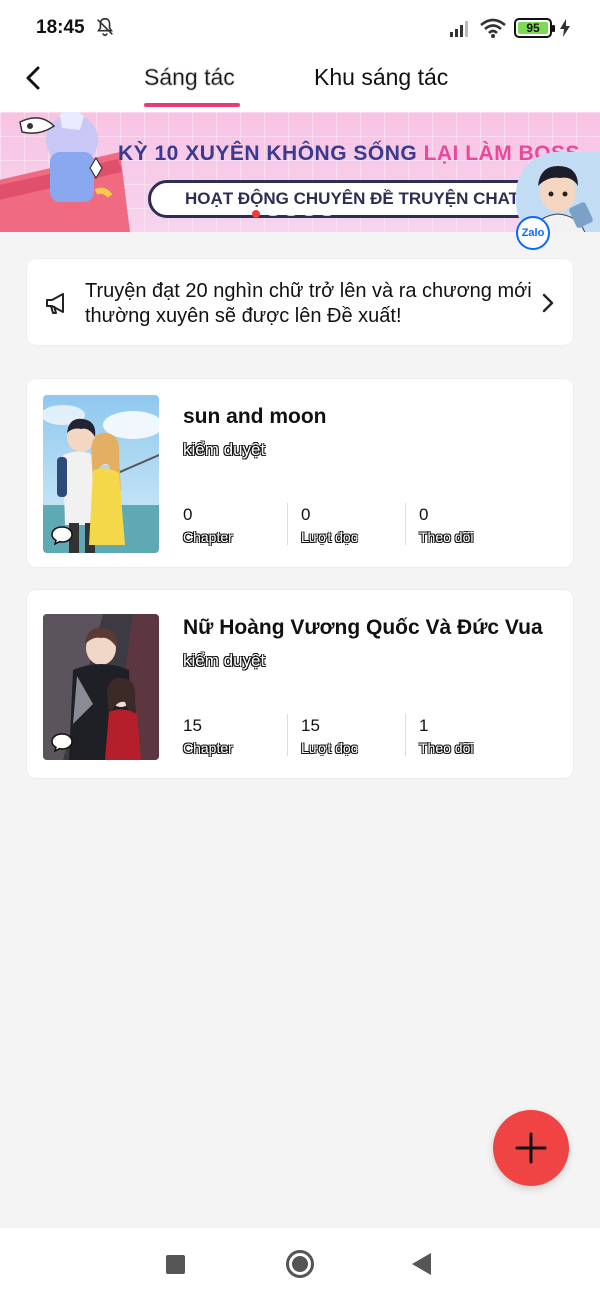  What do you see at coordinates (533, 233) in the screenshot?
I see `zalo-badge: Zalo` at bounding box center [533, 233].